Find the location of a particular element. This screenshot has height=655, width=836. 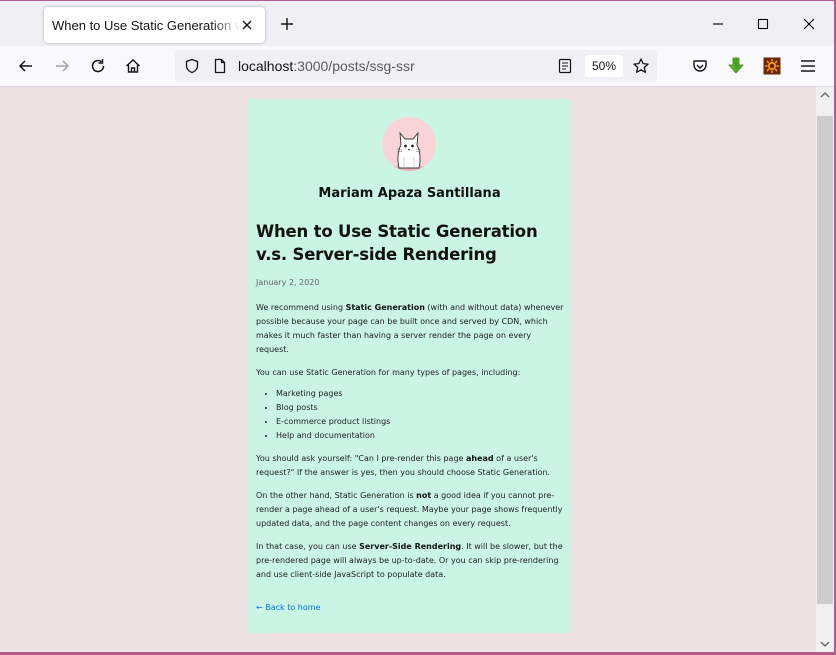

list-item: E-commerce product listings is located at coordinates (420, 422).